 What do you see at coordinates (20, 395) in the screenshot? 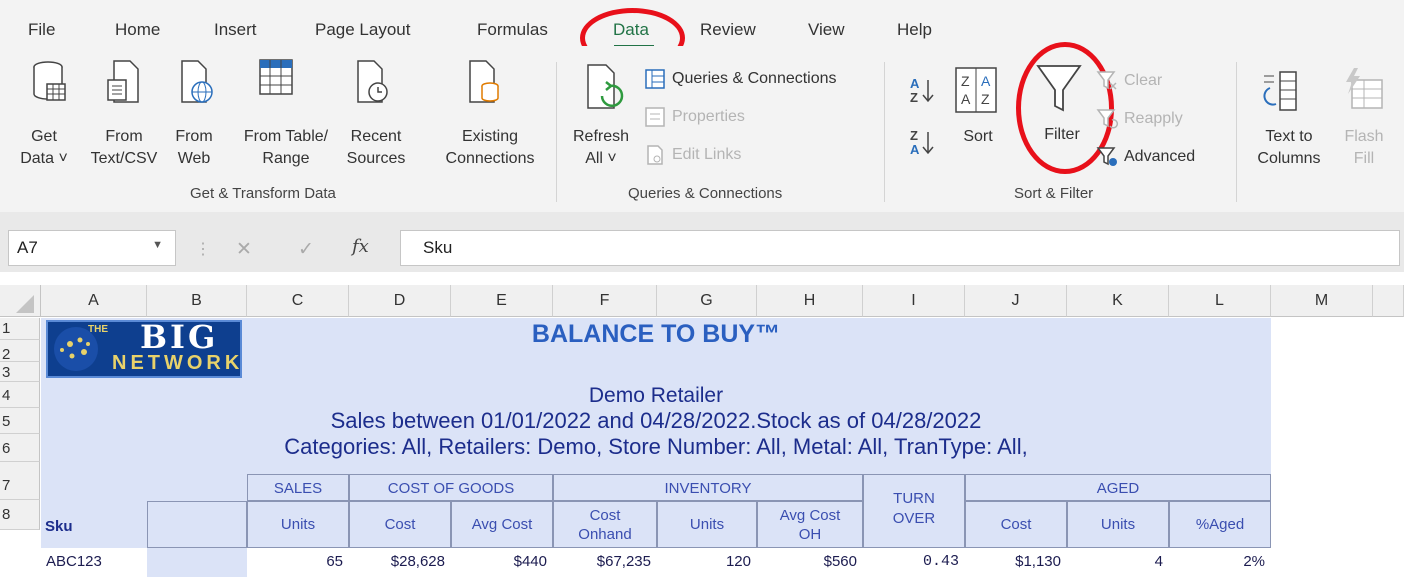
I see `row-header-4: 4` at bounding box center [20, 395].